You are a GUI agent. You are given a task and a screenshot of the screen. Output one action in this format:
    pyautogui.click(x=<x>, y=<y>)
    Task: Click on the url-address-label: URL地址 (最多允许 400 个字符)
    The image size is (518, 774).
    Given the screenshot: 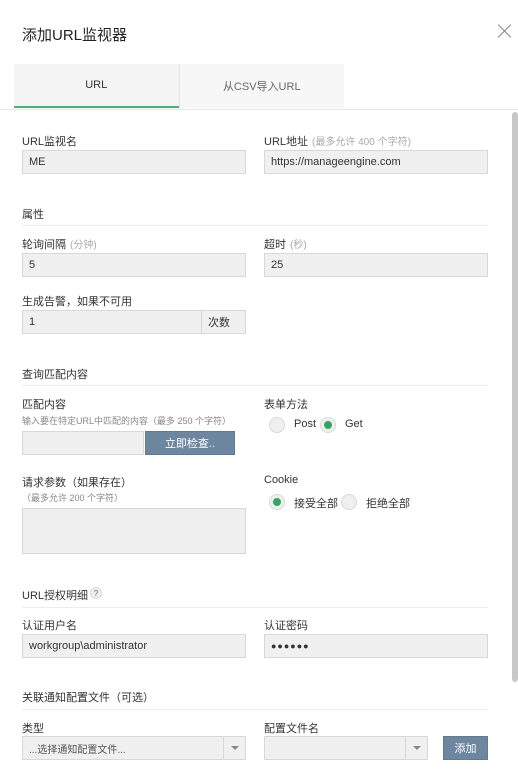 What is the action you would take?
    pyautogui.click(x=337, y=141)
    